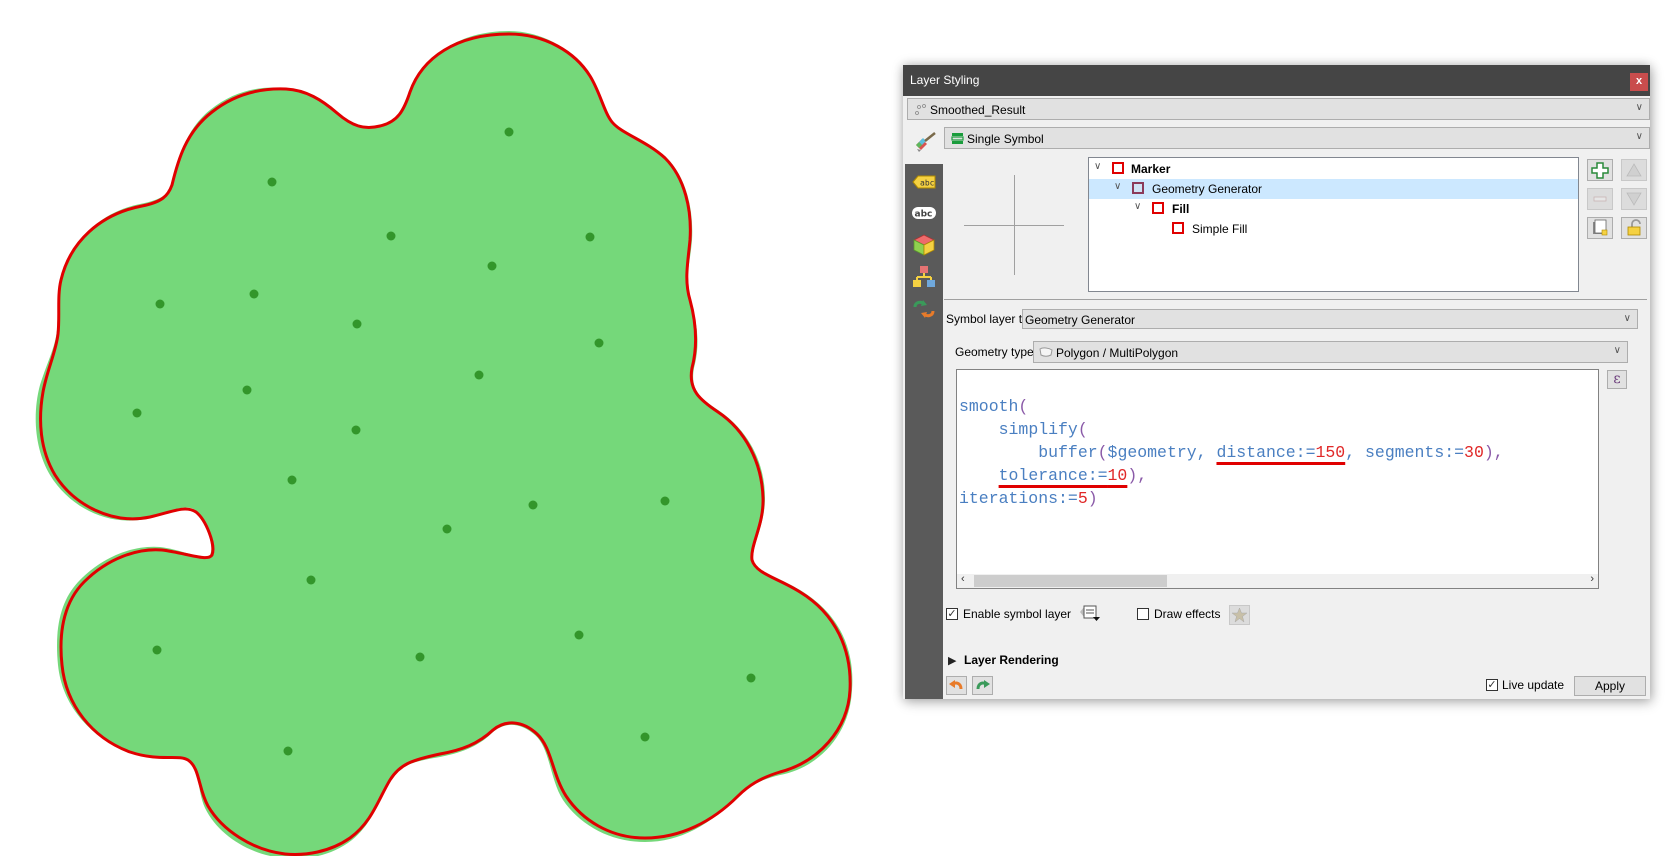 The height and width of the screenshot is (856, 1669). I want to click on layer-rendering-section: Layer Rendering, so click(1011, 660).